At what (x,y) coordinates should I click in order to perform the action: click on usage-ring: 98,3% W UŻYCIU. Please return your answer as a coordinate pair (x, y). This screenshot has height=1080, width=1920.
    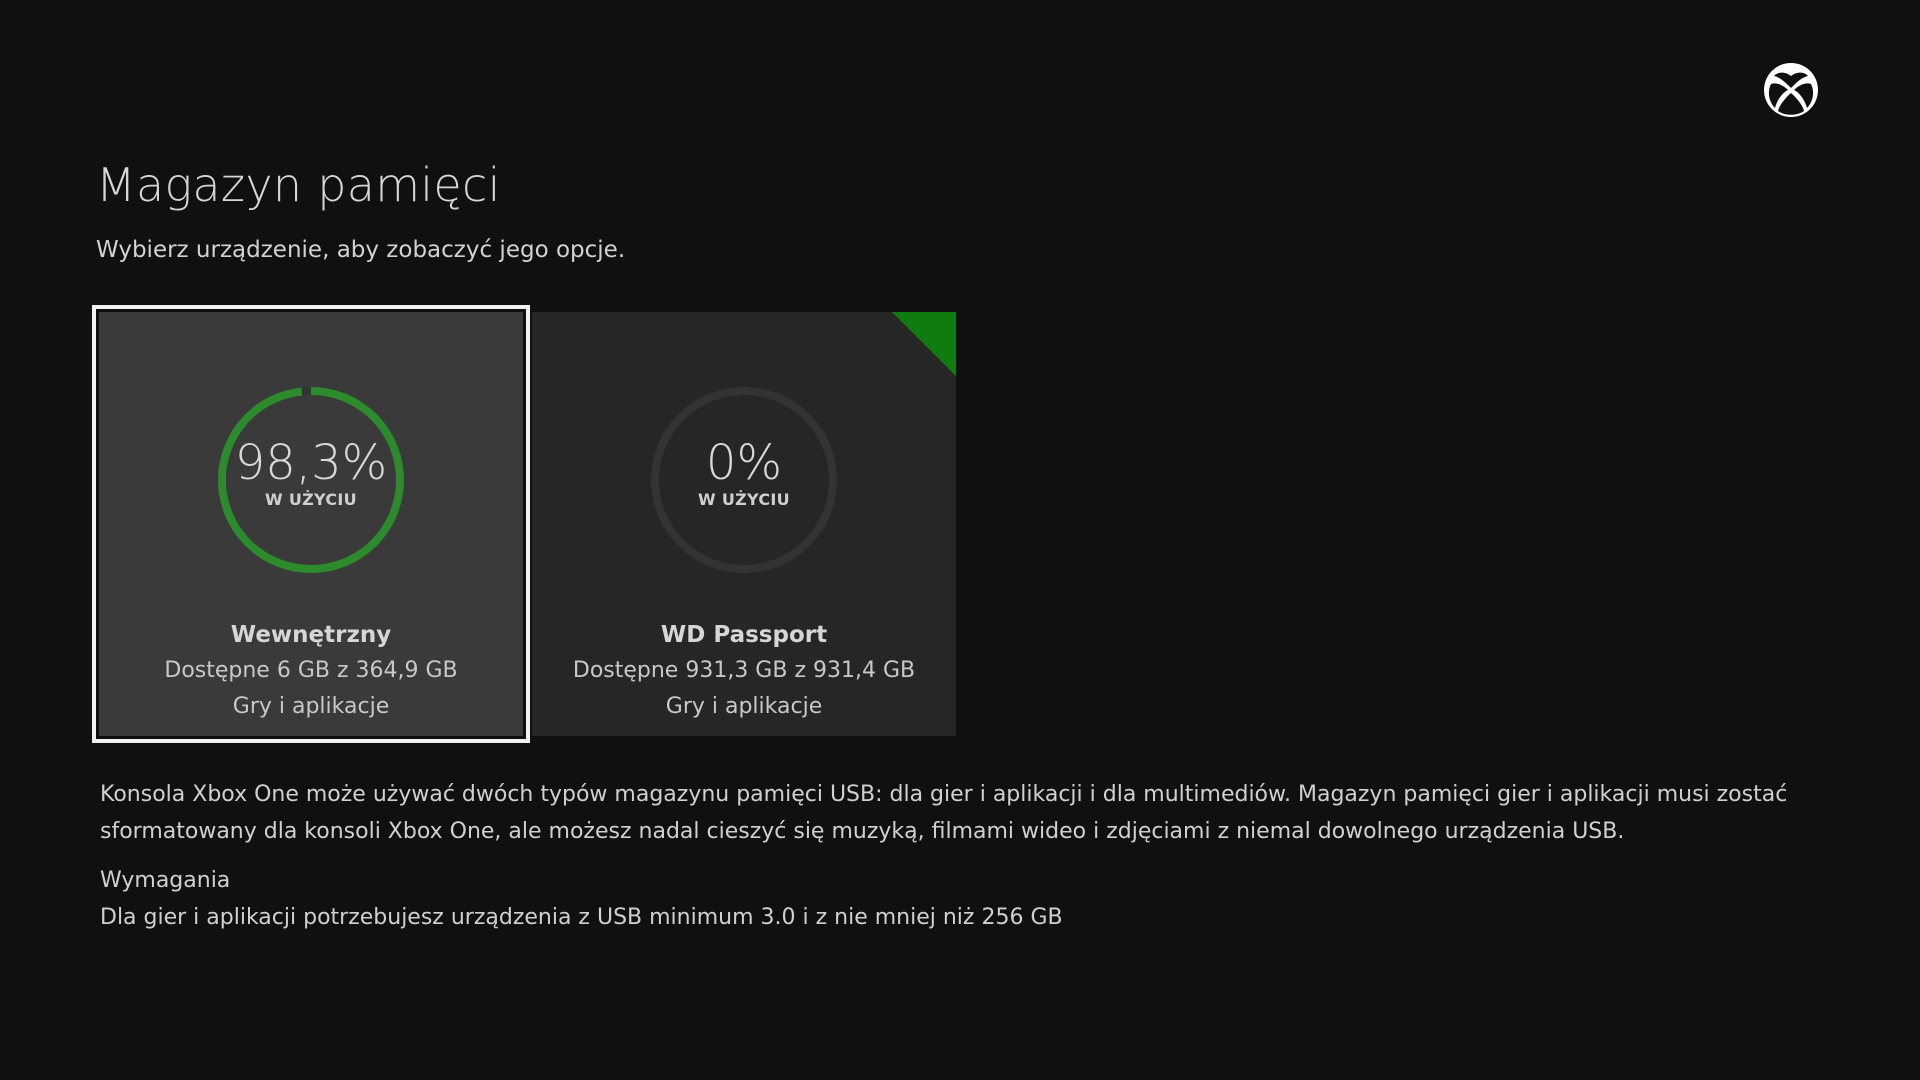
    Looking at the image, I should click on (311, 480).